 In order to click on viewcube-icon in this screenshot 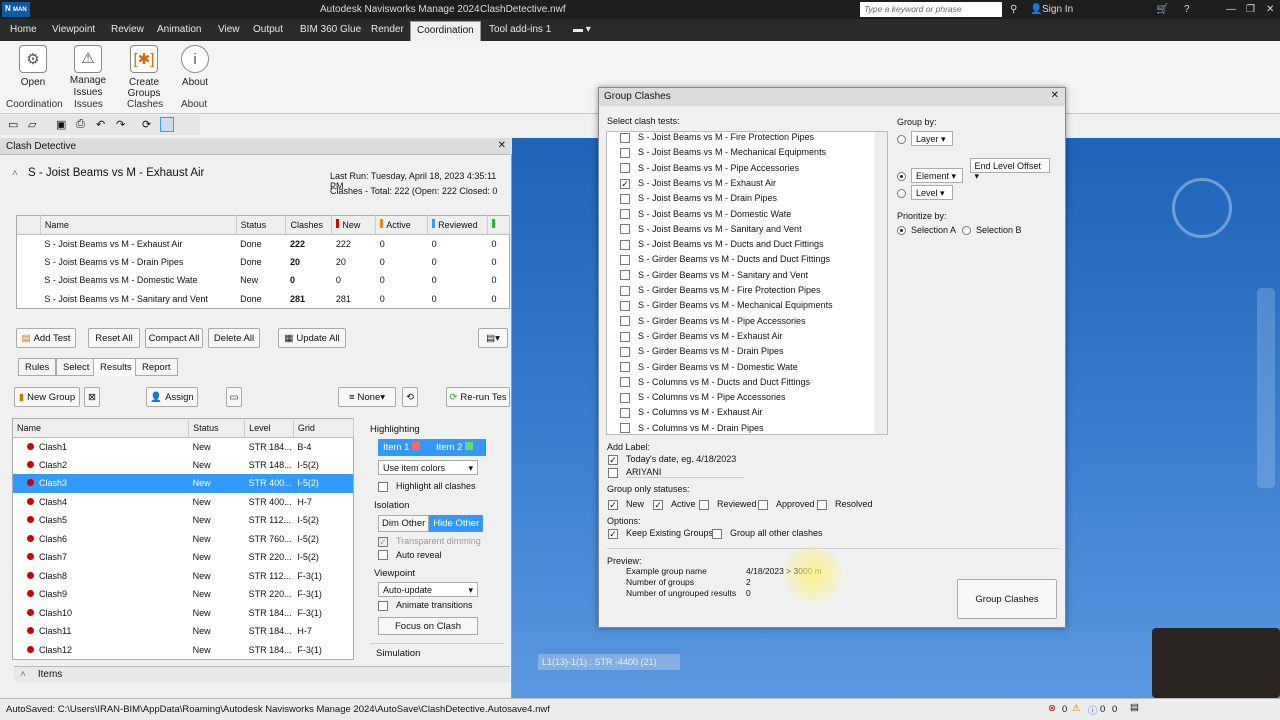, I will do `click(1202, 208)`.